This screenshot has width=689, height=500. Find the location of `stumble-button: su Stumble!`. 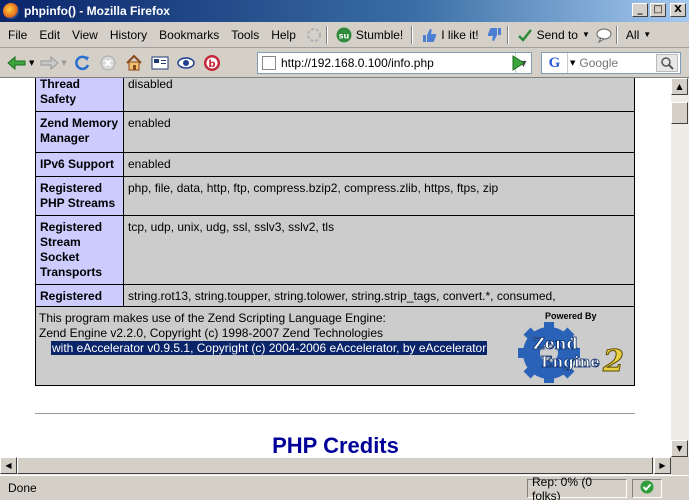

stumble-button: su Stumble! is located at coordinates (369, 35).